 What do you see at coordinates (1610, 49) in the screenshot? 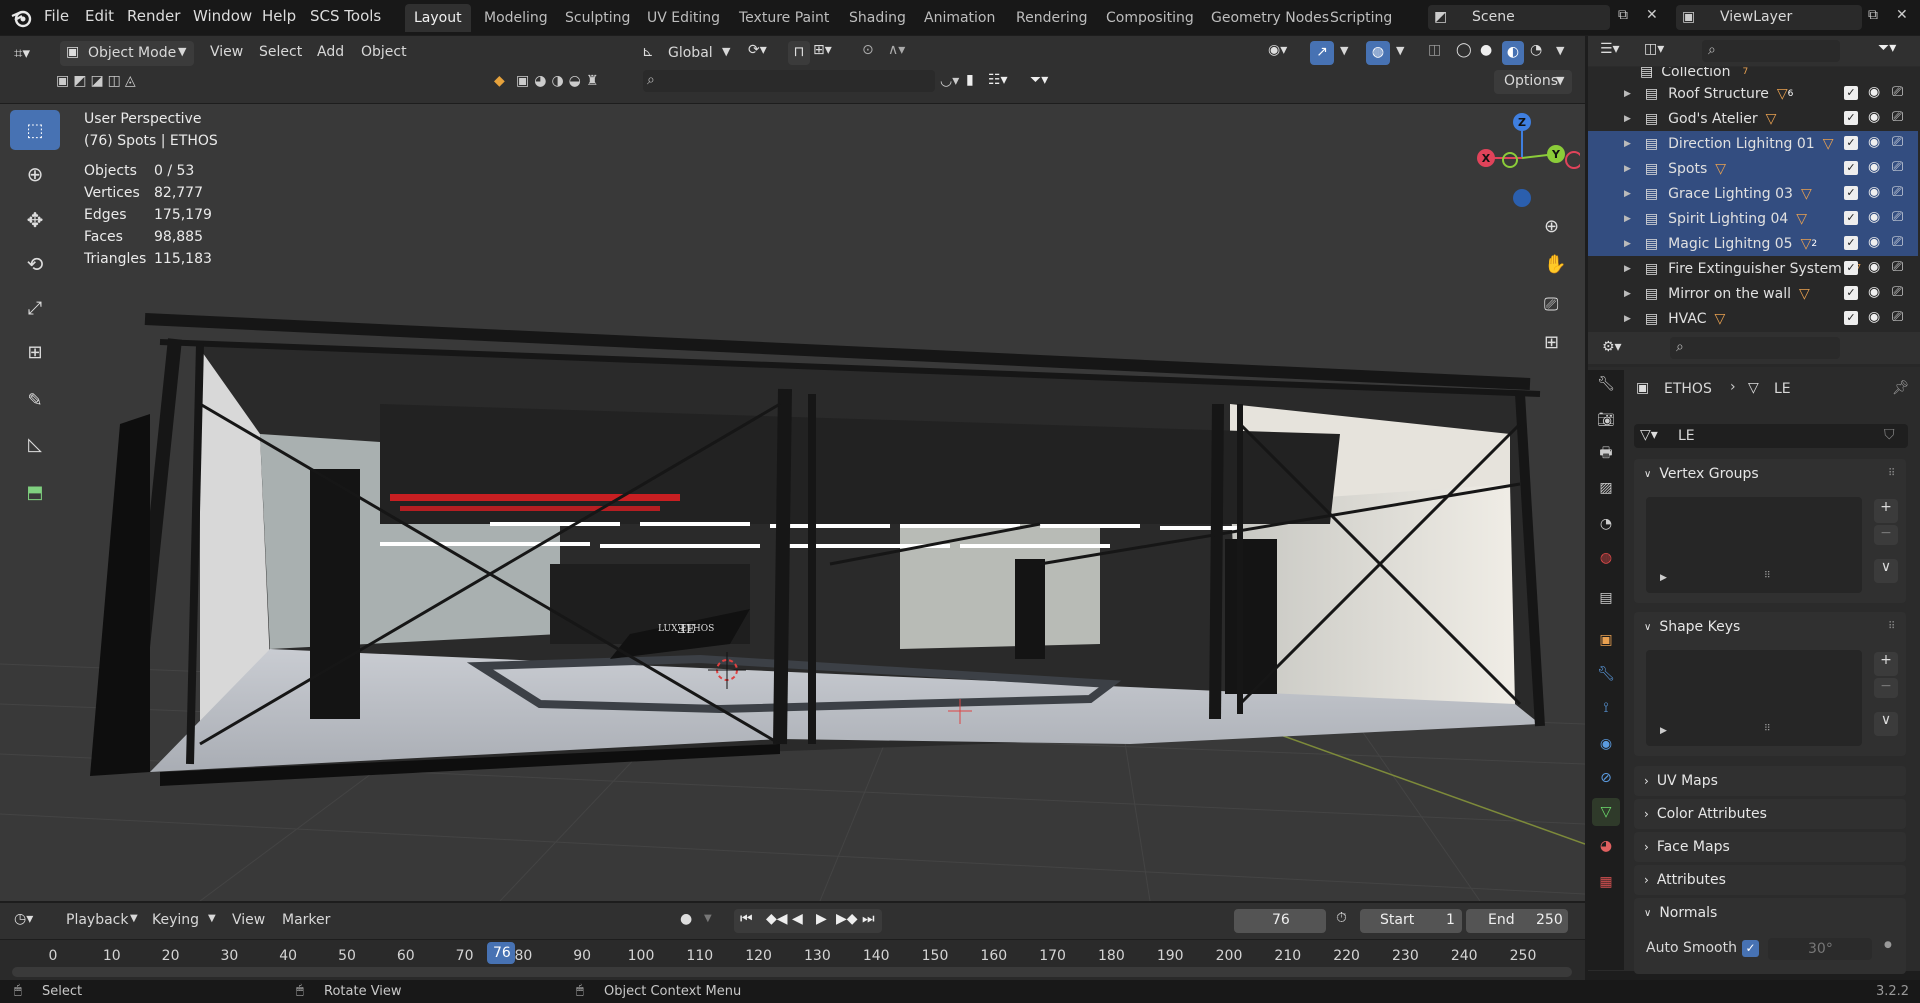
I see `editor-type-icon: ☰▾` at bounding box center [1610, 49].